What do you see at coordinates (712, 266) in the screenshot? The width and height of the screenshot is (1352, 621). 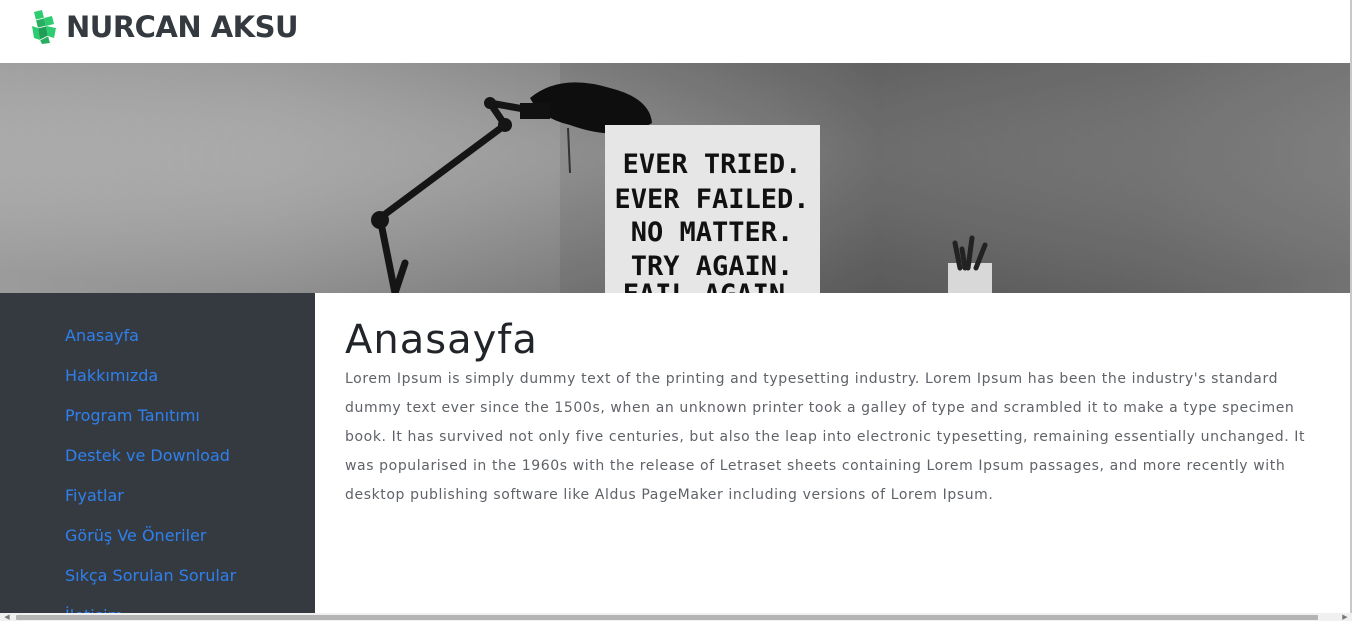 I see `poster-line-4: TRY AGAIN.` at bounding box center [712, 266].